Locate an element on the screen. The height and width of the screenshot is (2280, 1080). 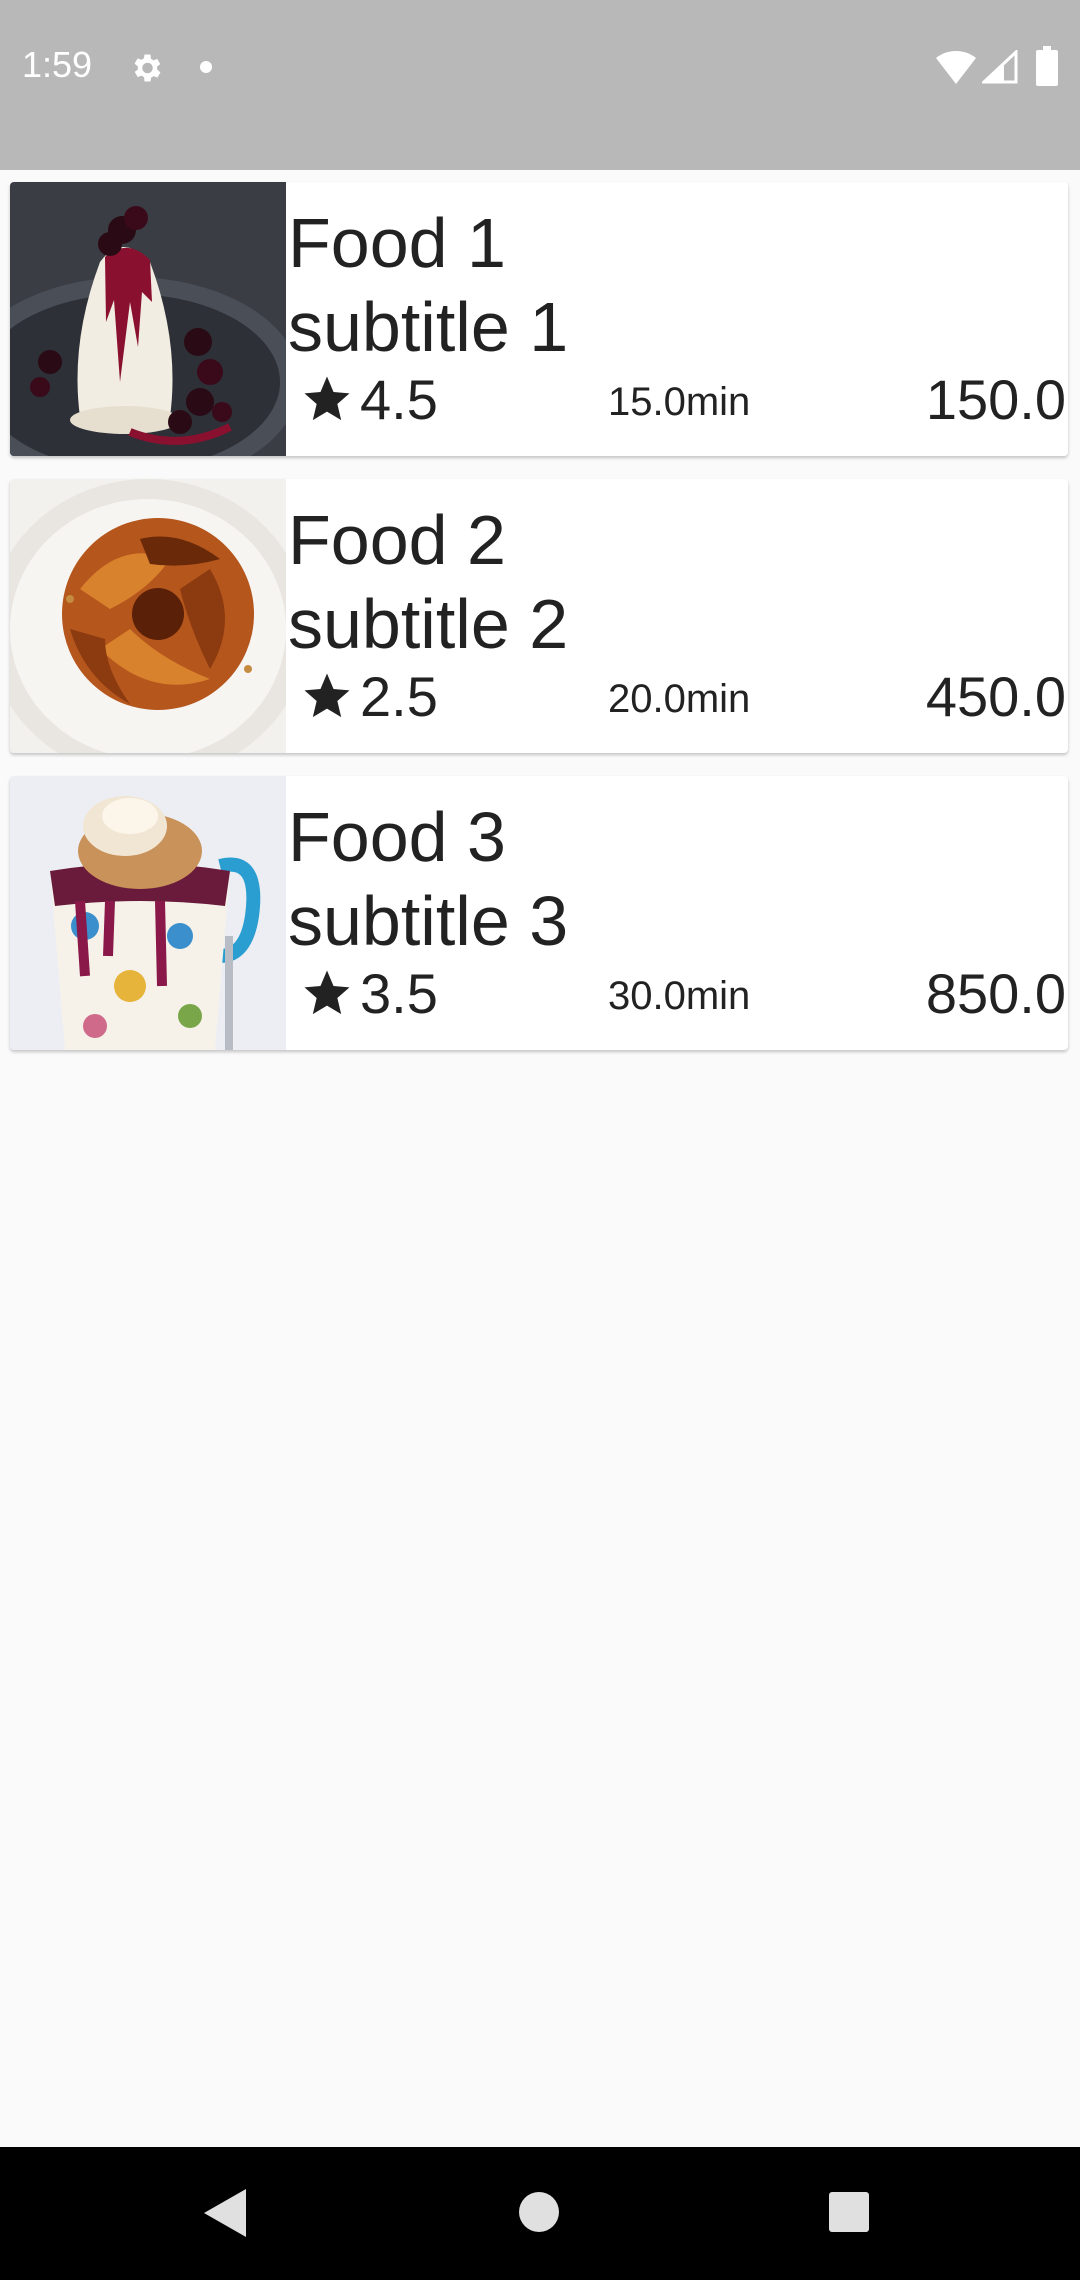
recents-icon is located at coordinates (849, 2212).